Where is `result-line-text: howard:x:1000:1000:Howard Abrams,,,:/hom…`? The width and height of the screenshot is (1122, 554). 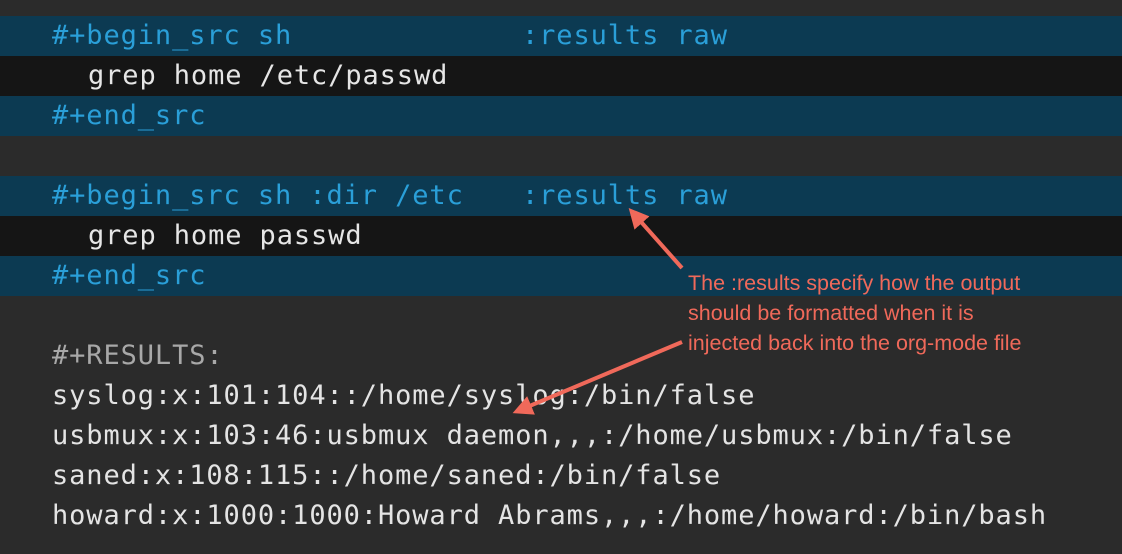 result-line-text: howard:x:1000:1000:Howard Abrams,,,:/hom… is located at coordinates (550, 515).